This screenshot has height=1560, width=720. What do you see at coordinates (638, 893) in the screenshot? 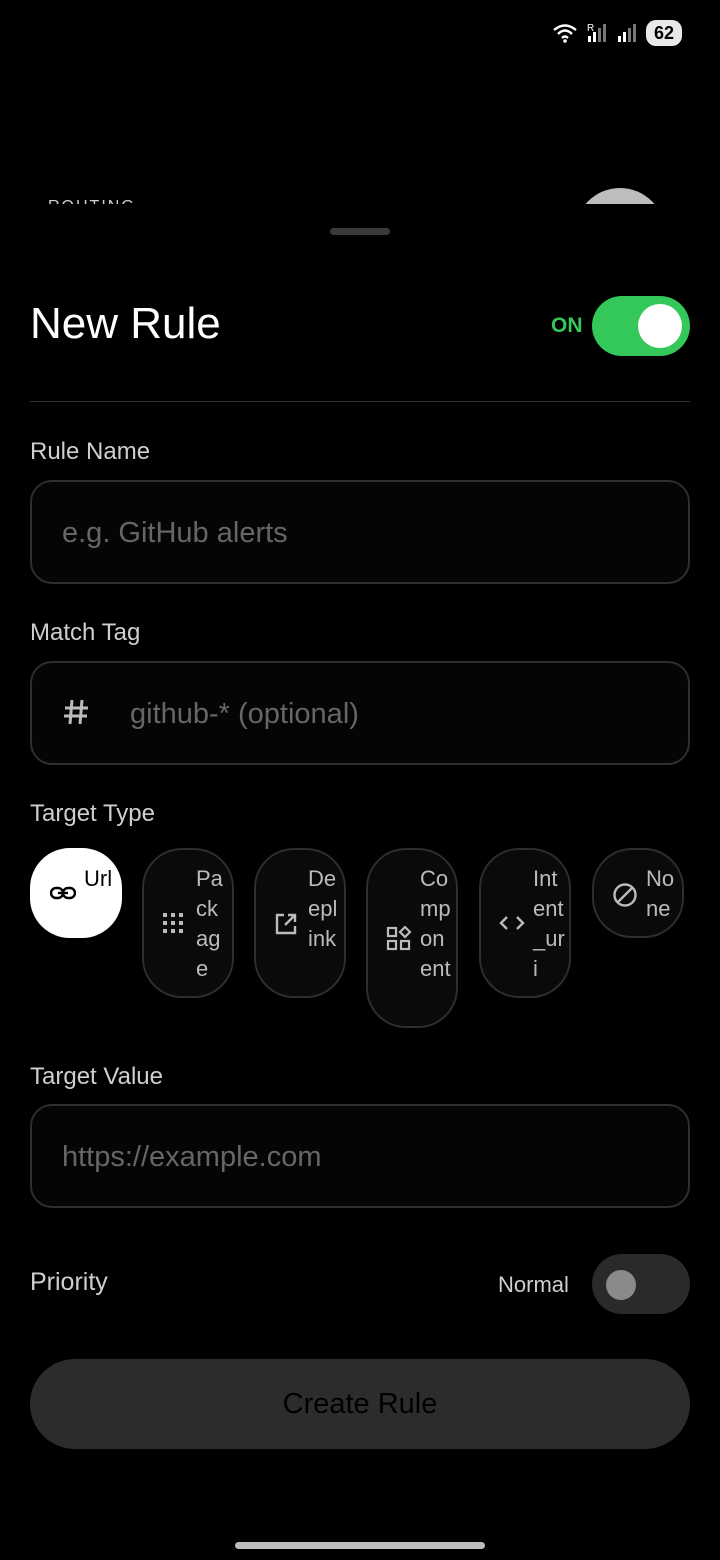
I see `target-type-chip-none: None` at bounding box center [638, 893].